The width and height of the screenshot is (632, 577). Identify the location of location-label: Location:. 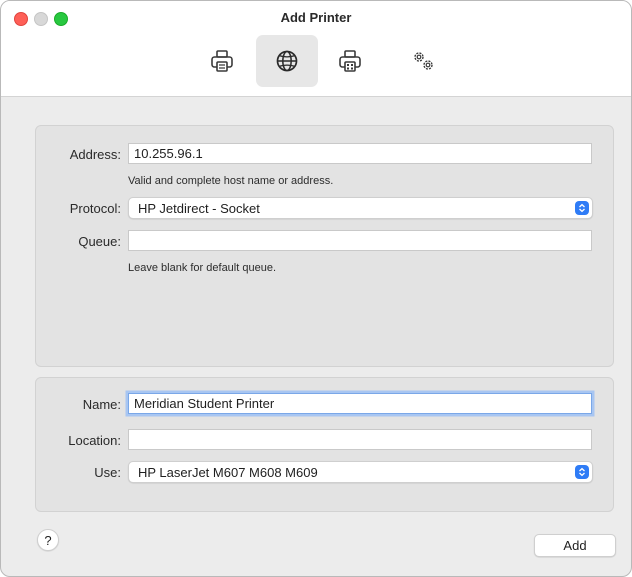
(94, 440).